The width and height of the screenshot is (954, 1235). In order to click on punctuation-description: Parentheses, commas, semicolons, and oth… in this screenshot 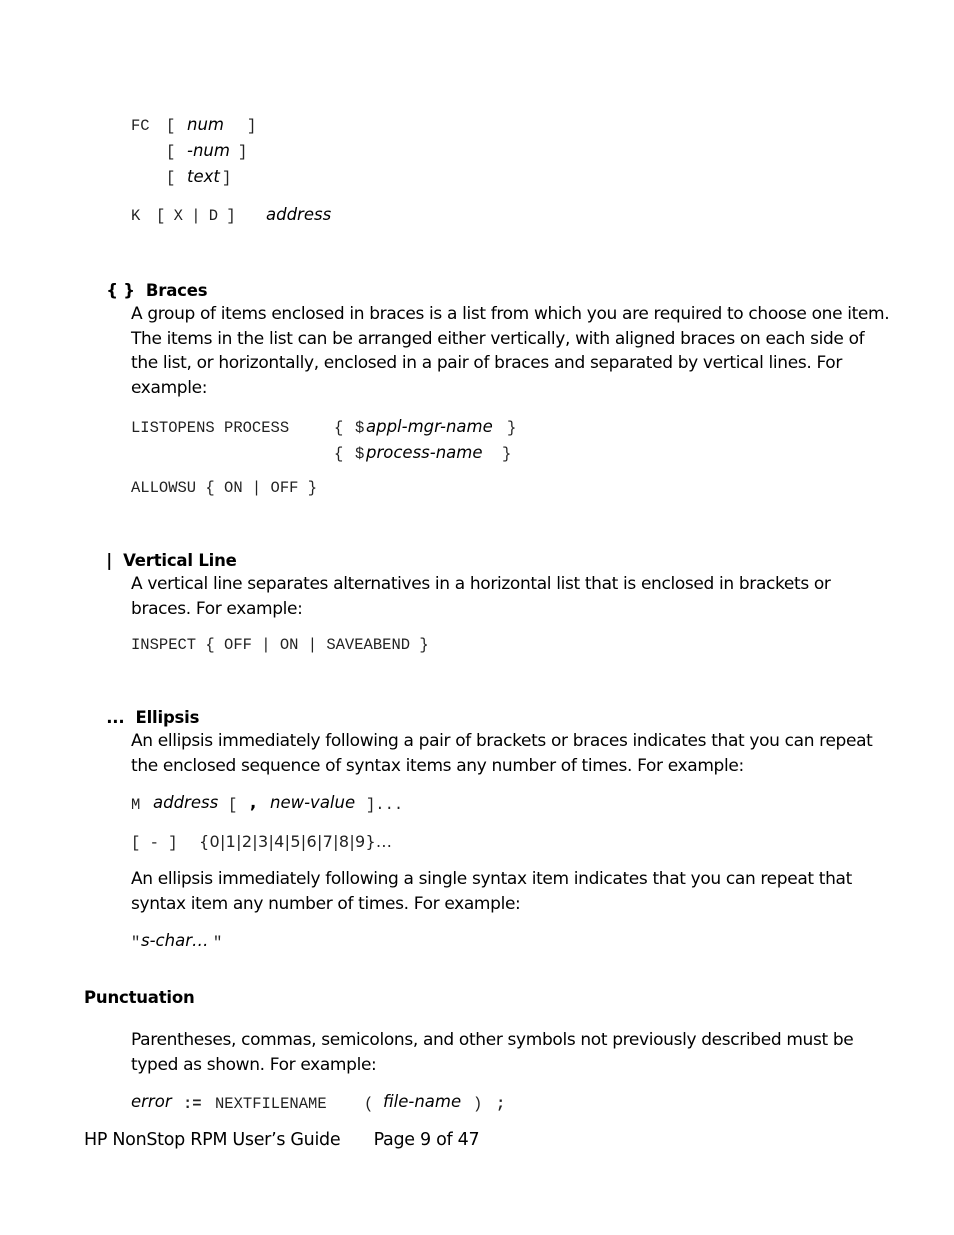, I will do `click(492, 1052)`.